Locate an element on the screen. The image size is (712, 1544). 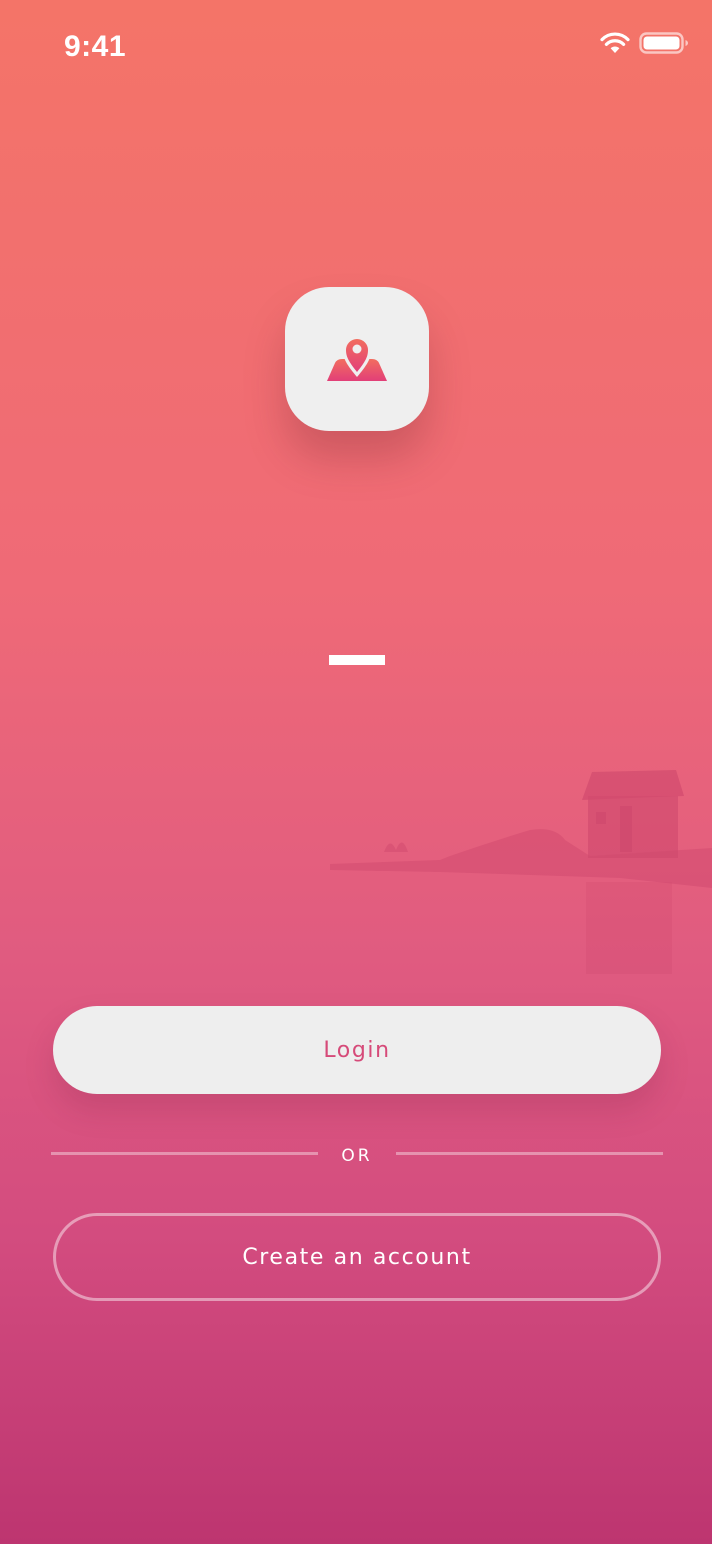
login-button-label: Login is located at coordinates (357, 1050).